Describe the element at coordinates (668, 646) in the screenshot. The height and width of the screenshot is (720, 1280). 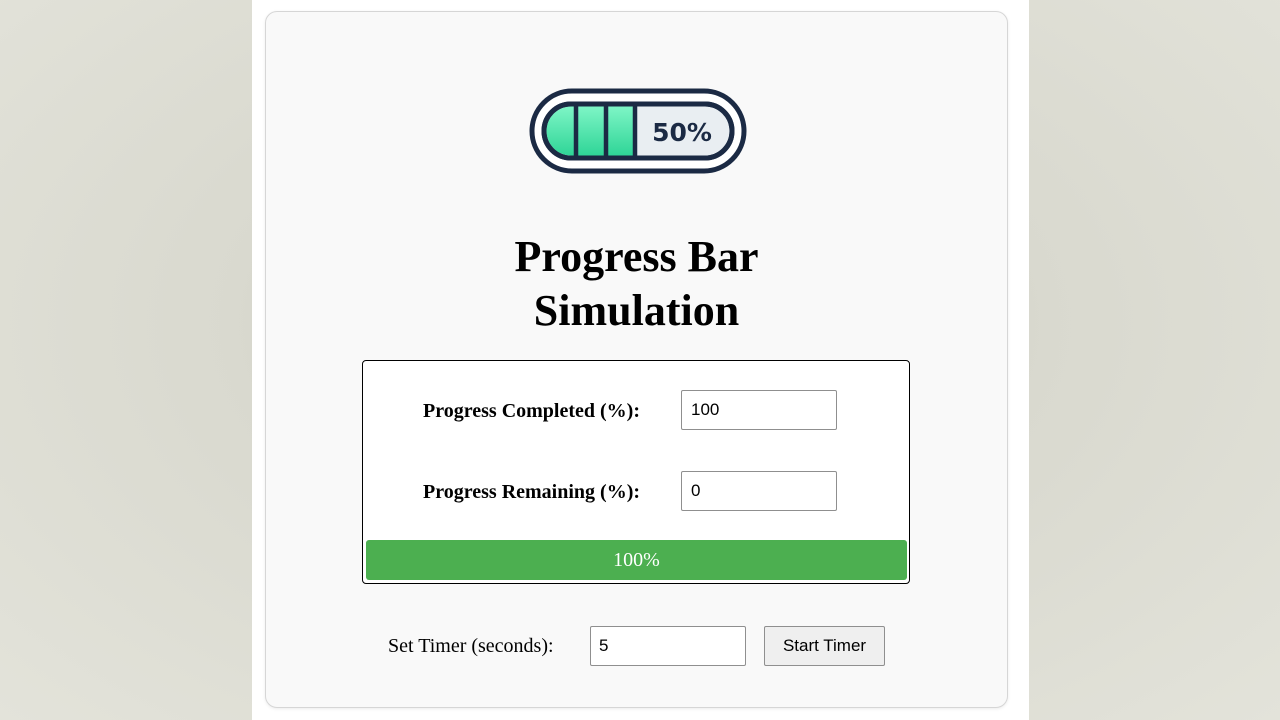
I see `timer-seconds-input` at that location.